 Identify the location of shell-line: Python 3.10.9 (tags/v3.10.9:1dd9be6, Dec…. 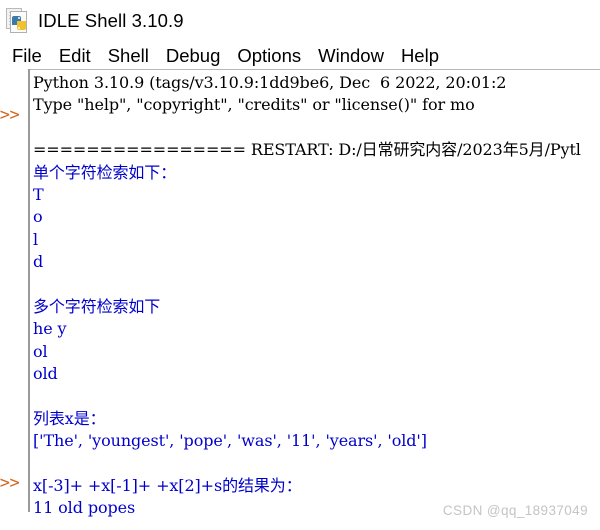
(270, 82).